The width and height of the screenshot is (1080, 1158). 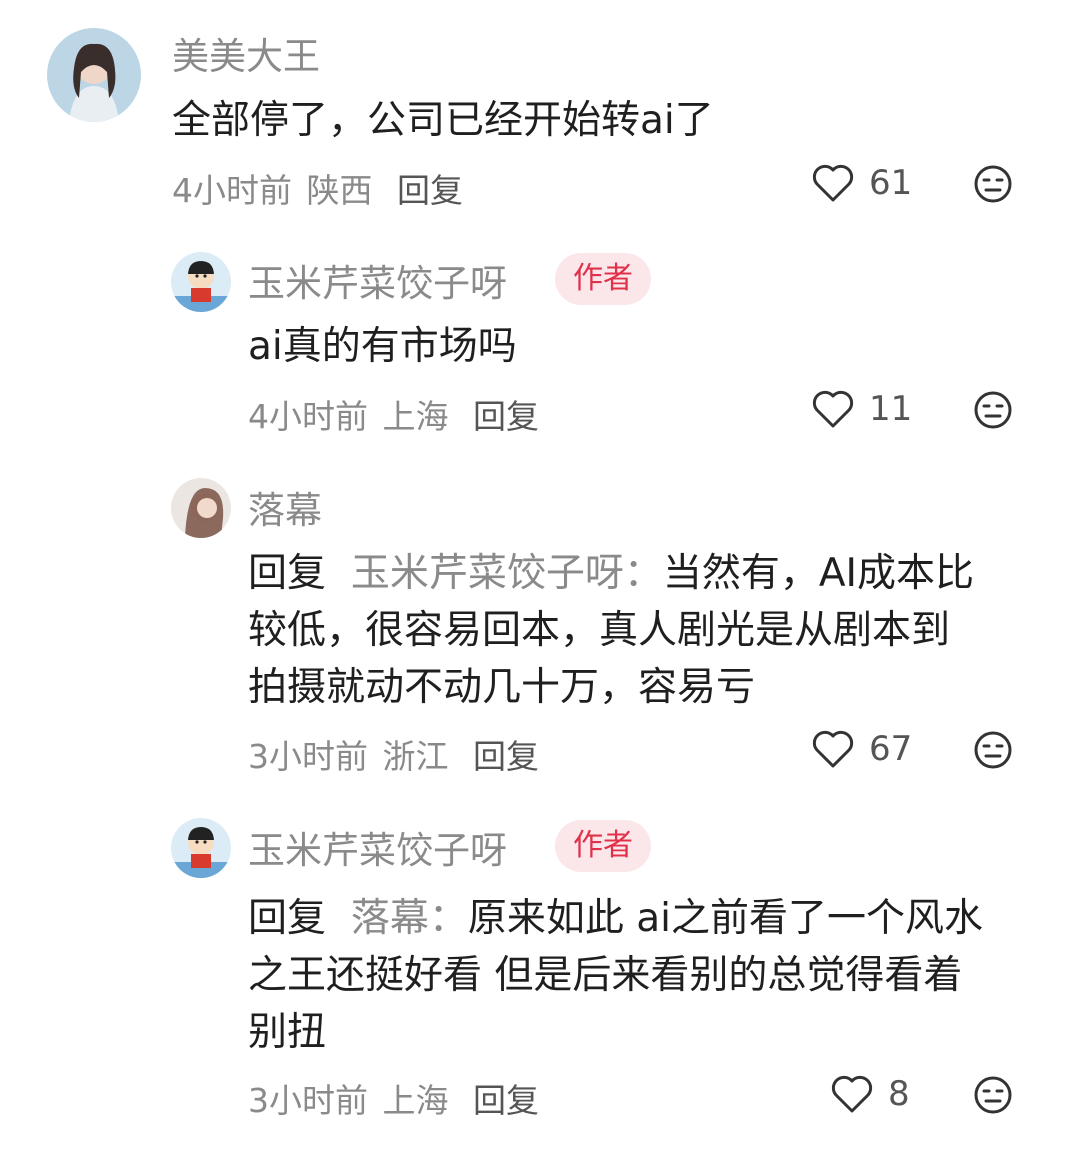 What do you see at coordinates (382, 346) in the screenshot?
I see `comment-text: ai真的有市场吗` at bounding box center [382, 346].